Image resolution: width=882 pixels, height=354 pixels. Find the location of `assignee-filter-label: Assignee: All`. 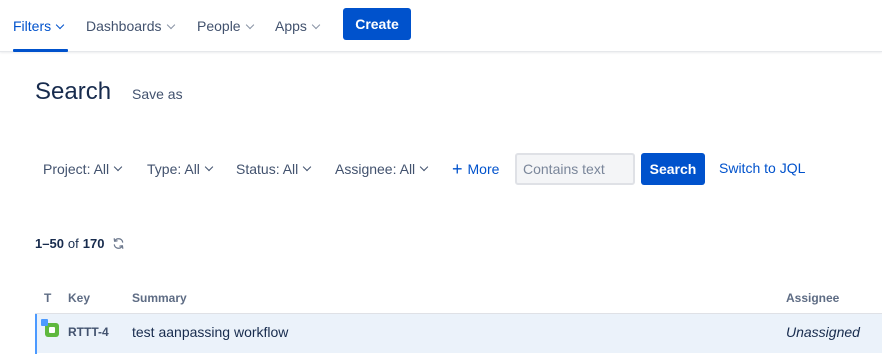

assignee-filter-label: Assignee: All is located at coordinates (375, 169).